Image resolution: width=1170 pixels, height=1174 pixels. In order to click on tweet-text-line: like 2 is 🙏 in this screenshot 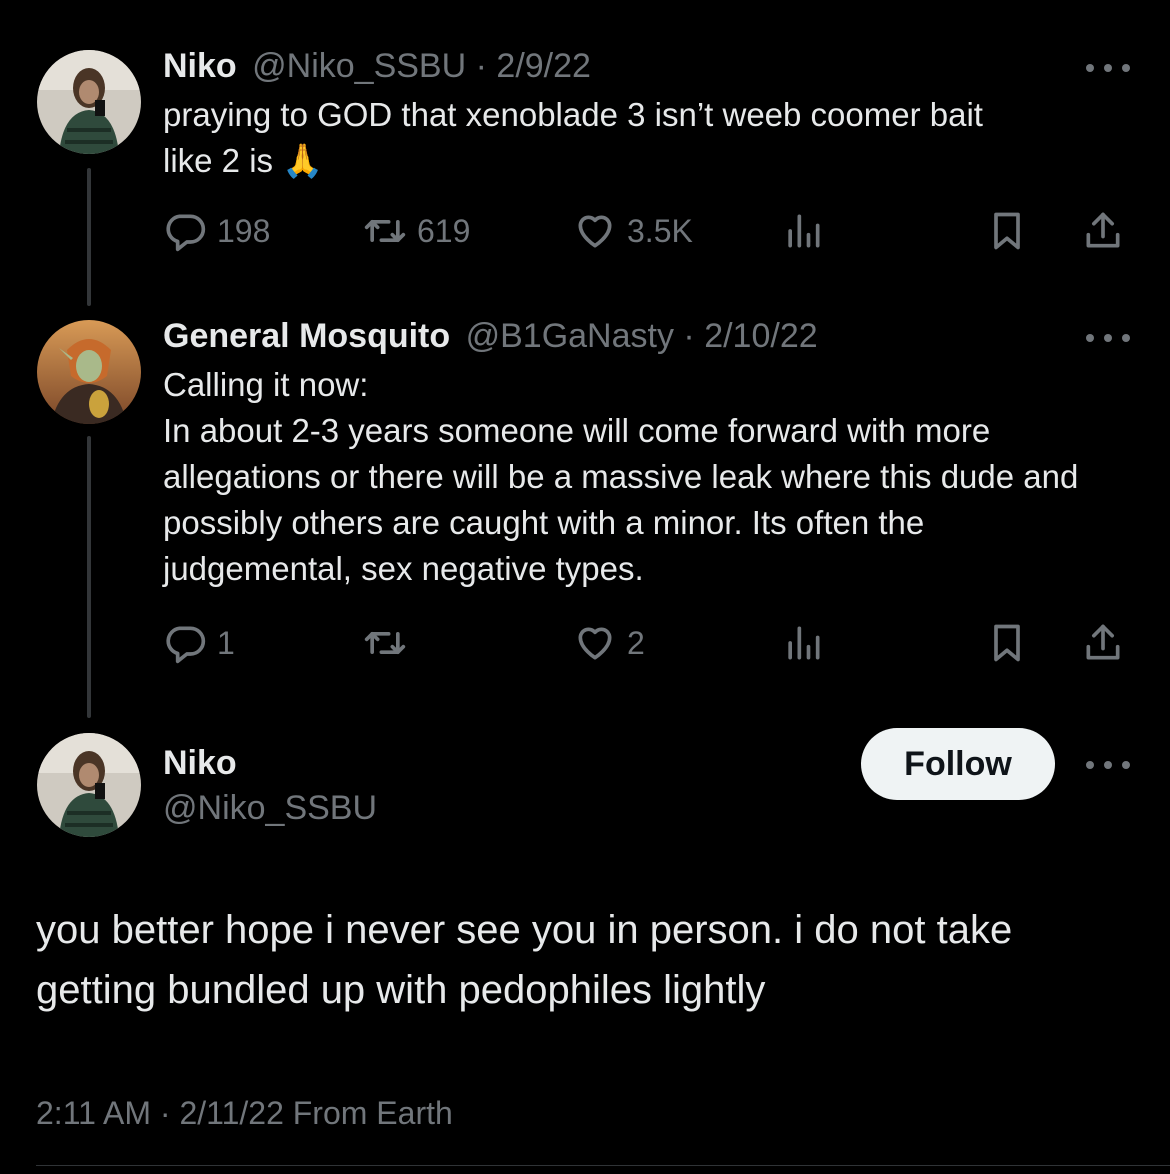, I will do `click(243, 160)`.